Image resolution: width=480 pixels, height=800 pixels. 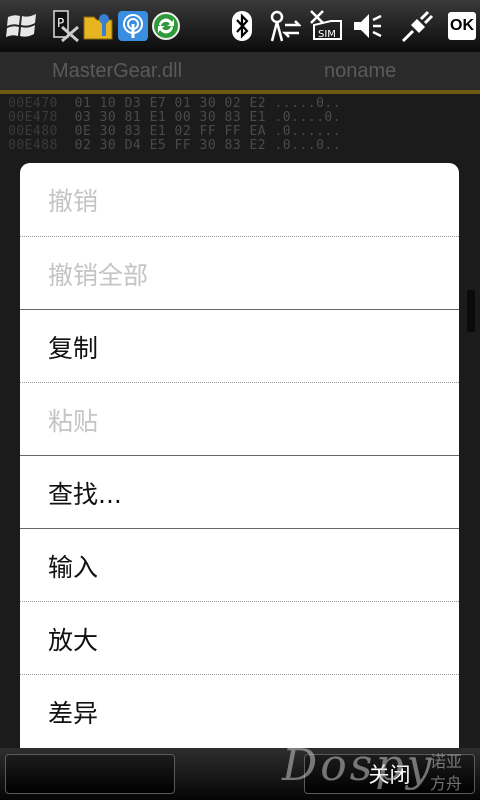 What do you see at coordinates (308, 117) in the screenshot?
I see `hex-row-ascii: .0....0.` at bounding box center [308, 117].